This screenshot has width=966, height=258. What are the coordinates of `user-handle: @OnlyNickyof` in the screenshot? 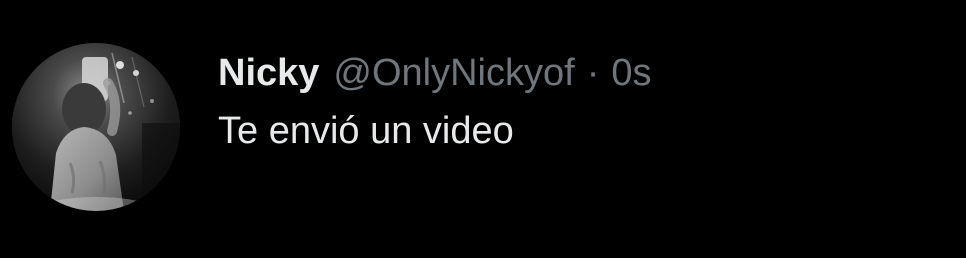 It's located at (453, 73).